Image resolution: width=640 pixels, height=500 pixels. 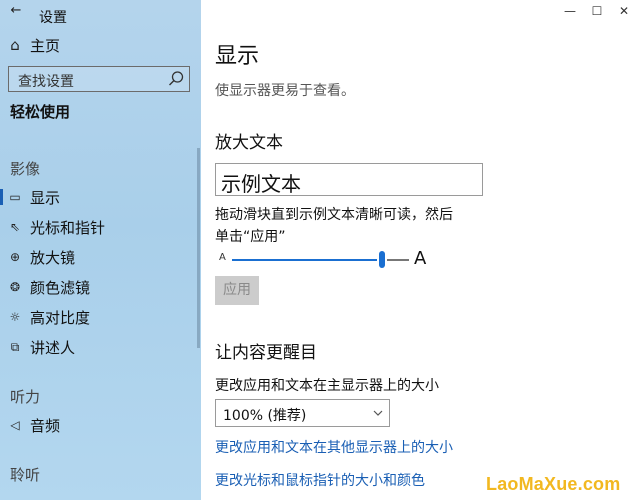 What do you see at coordinates (15, 346) in the screenshot?
I see `narrator-icon: ⧉` at bounding box center [15, 346].